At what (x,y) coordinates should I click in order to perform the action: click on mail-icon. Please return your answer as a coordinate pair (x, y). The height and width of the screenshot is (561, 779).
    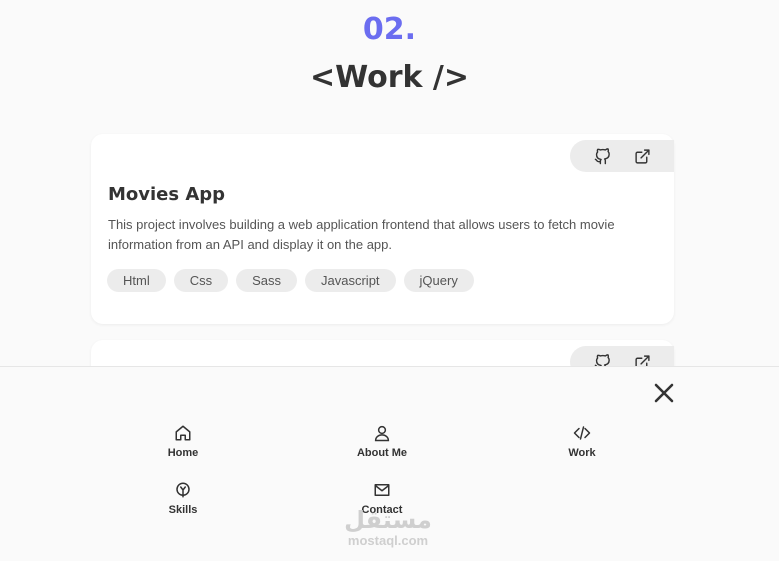
    Looking at the image, I should click on (382, 490).